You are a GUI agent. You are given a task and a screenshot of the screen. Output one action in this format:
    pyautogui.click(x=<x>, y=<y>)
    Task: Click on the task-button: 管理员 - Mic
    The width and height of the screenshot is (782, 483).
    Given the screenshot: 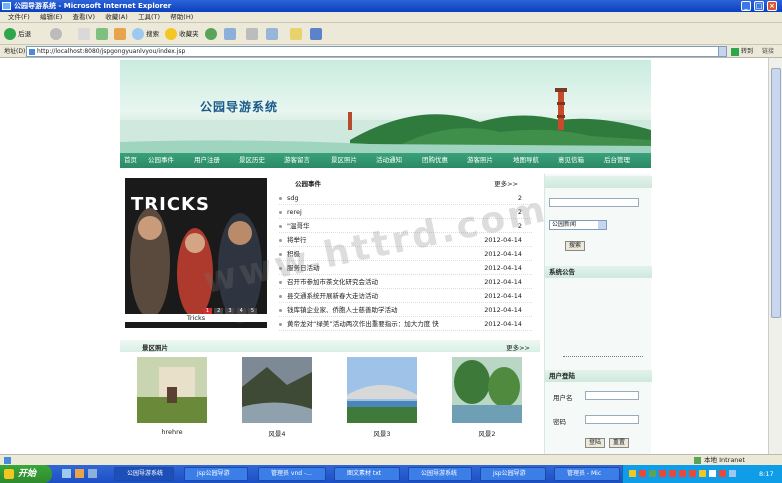 What is the action you would take?
    pyautogui.click(x=587, y=474)
    